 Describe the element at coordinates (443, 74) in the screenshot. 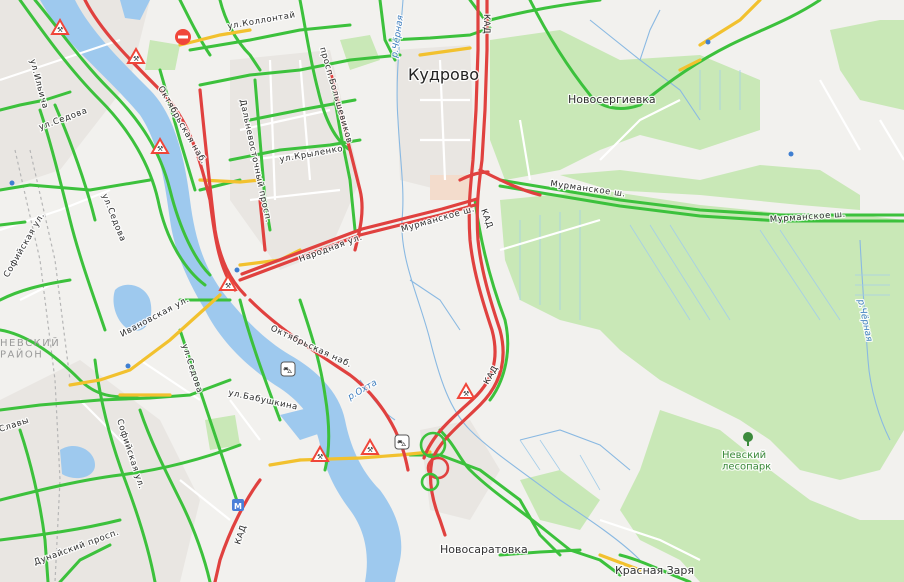

I see `place-kudrovo: Кудрово` at that location.